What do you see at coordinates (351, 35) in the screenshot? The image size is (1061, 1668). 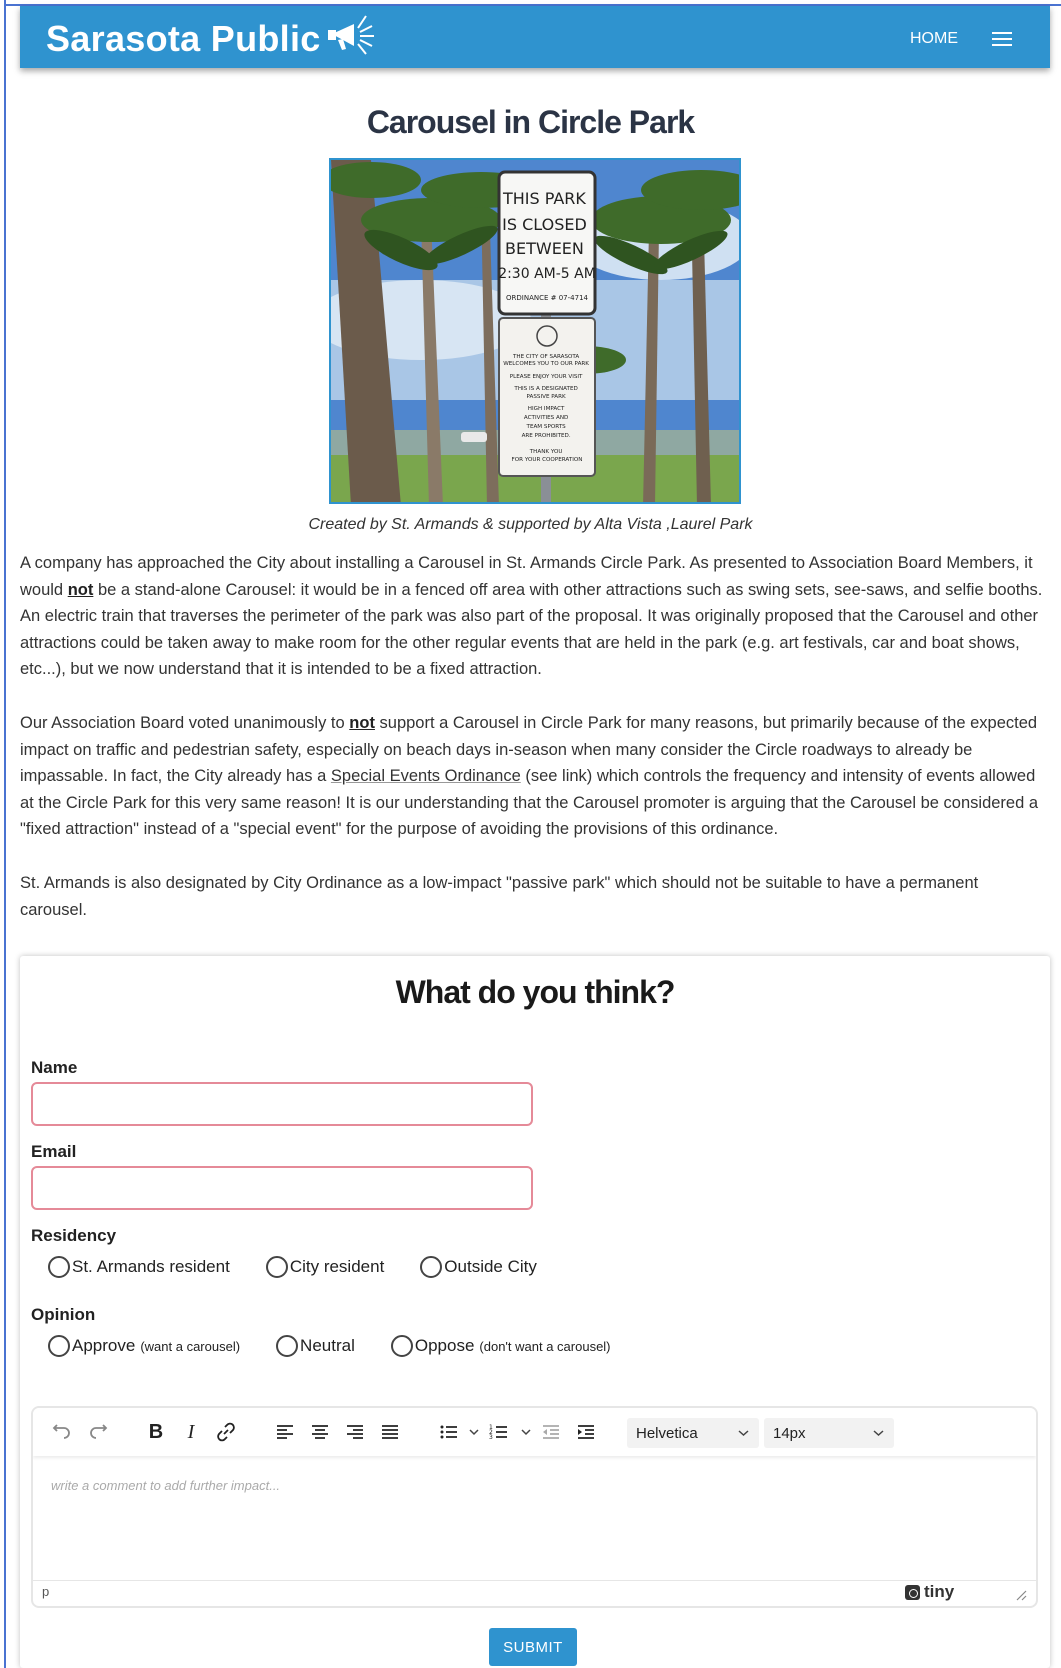 I see `megaphone-icon` at bounding box center [351, 35].